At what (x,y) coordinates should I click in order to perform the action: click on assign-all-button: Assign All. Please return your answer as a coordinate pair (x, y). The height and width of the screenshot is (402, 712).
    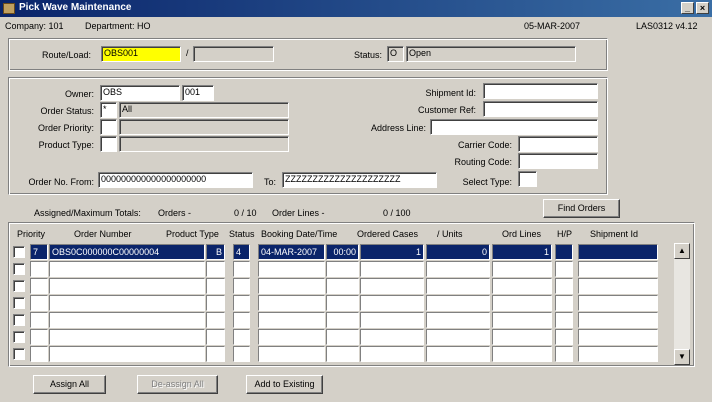
    Looking at the image, I should click on (69, 384).